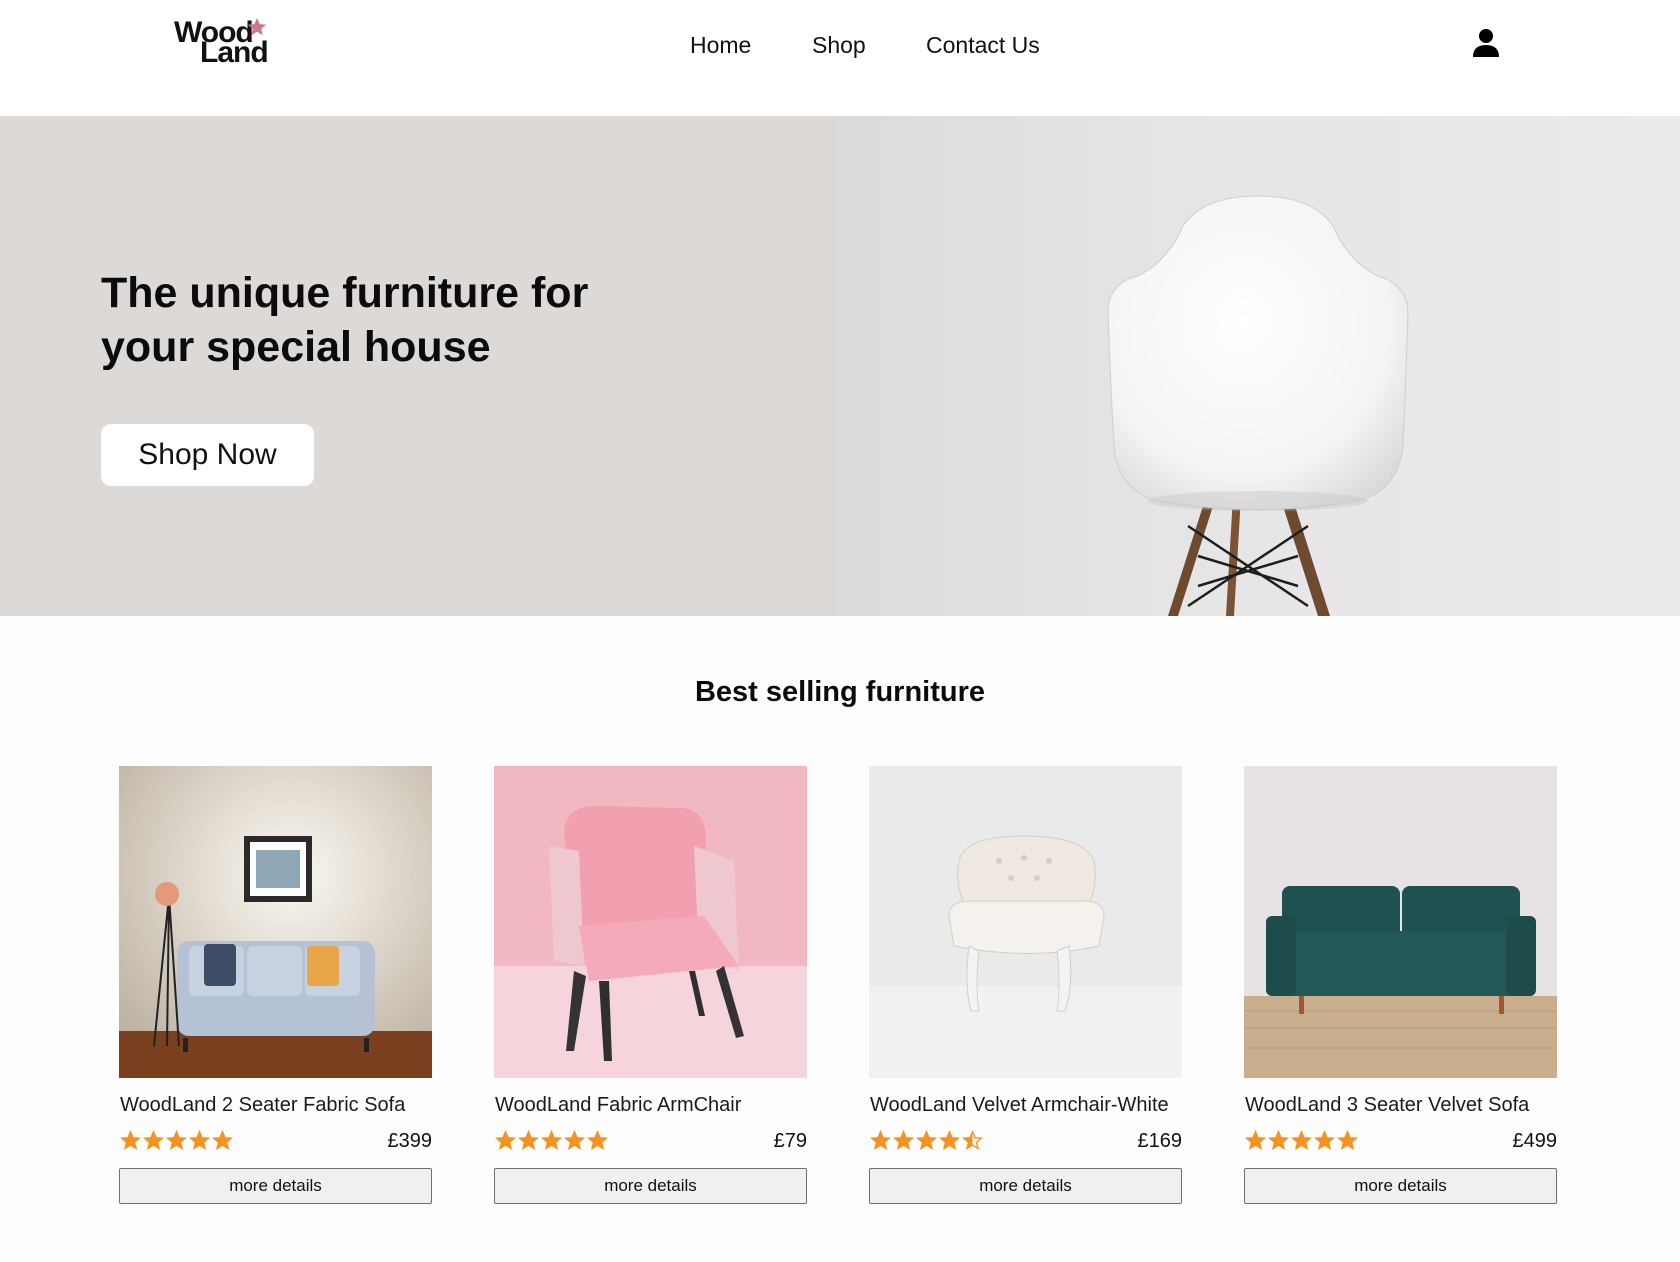 Image resolution: width=1680 pixels, height=1262 pixels. I want to click on woodland-logo: Wood Land, so click(224, 43).